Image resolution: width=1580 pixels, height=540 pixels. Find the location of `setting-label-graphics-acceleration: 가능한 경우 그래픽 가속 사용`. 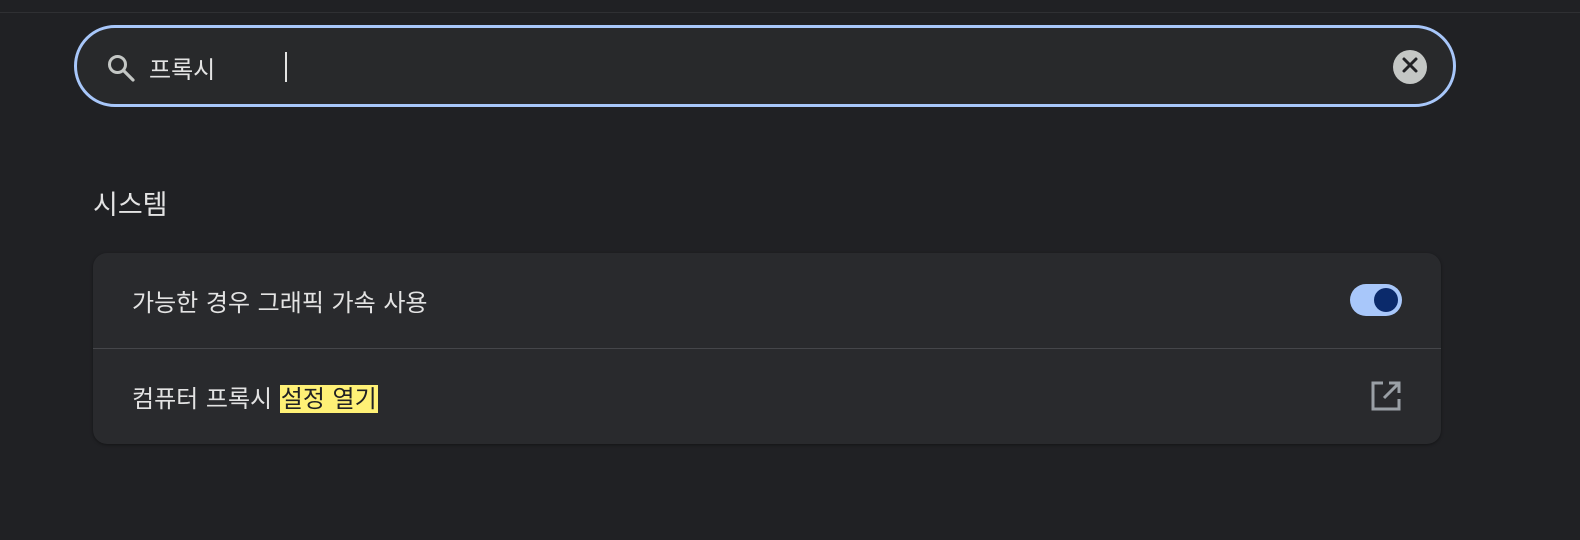

setting-label-graphics-acceleration: 가능한 경우 그래픽 가속 사용 is located at coordinates (280, 303).